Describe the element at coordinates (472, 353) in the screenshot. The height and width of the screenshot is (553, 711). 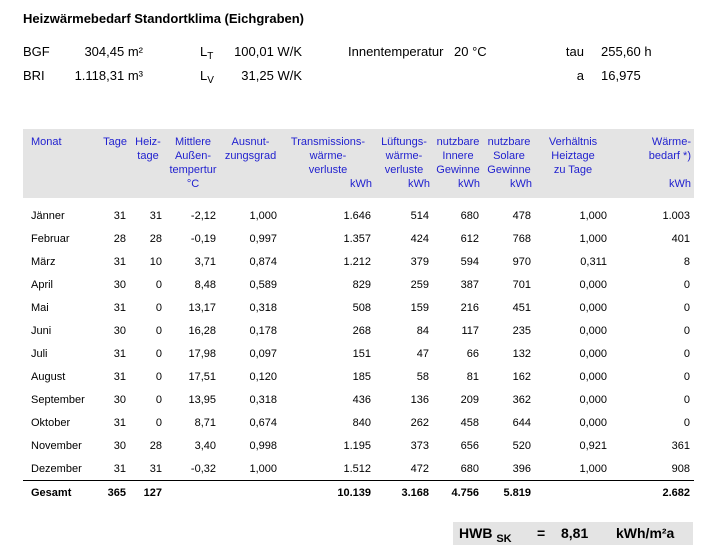
I see `table-cell: 66` at that location.